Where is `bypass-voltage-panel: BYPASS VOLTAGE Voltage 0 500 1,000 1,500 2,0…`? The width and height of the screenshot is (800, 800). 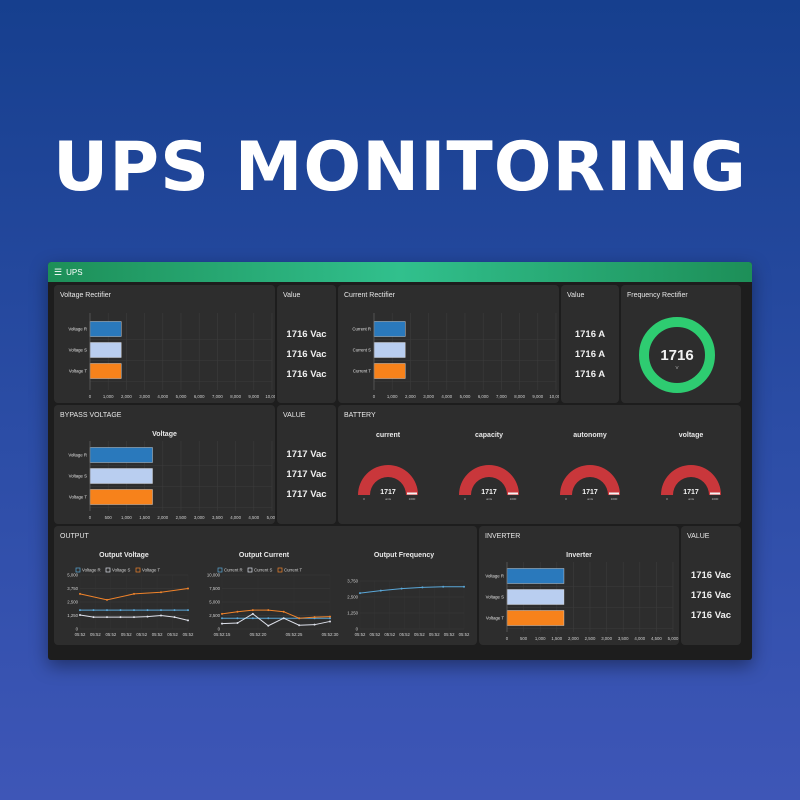 bypass-voltage-panel: BYPASS VOLTAGE Voltage 0 500 1,000 1,500 2,0… is located at coordinates (164, 464).